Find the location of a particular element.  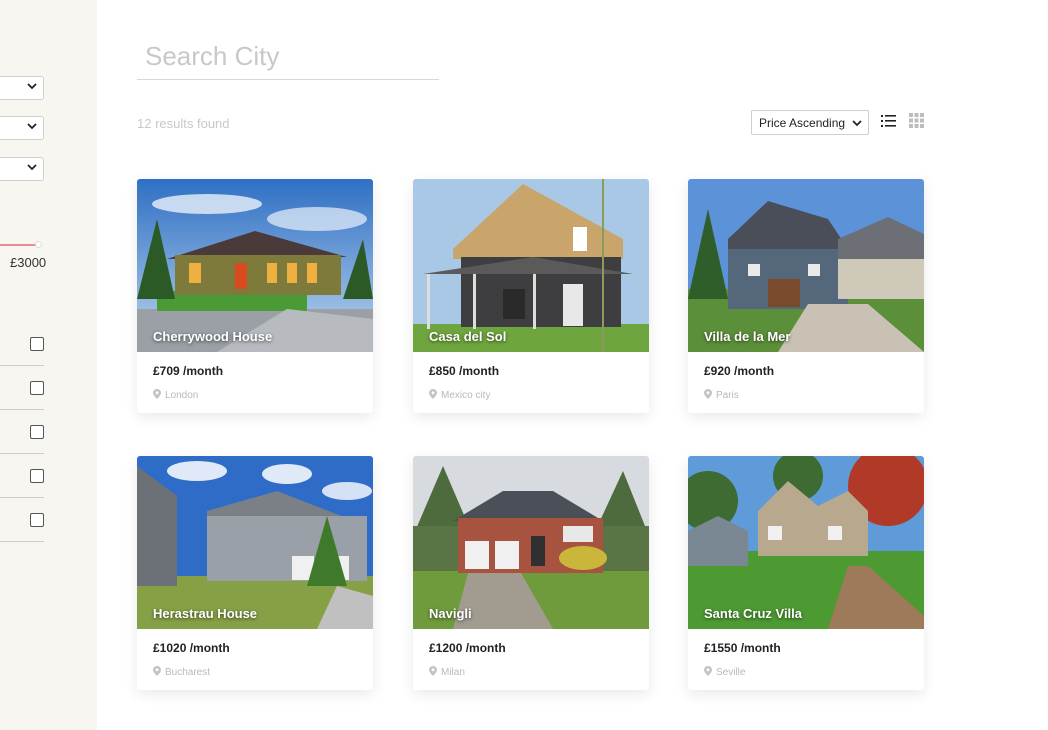

listing-name: Villa de la Mer is located at coordinates (747, 336).